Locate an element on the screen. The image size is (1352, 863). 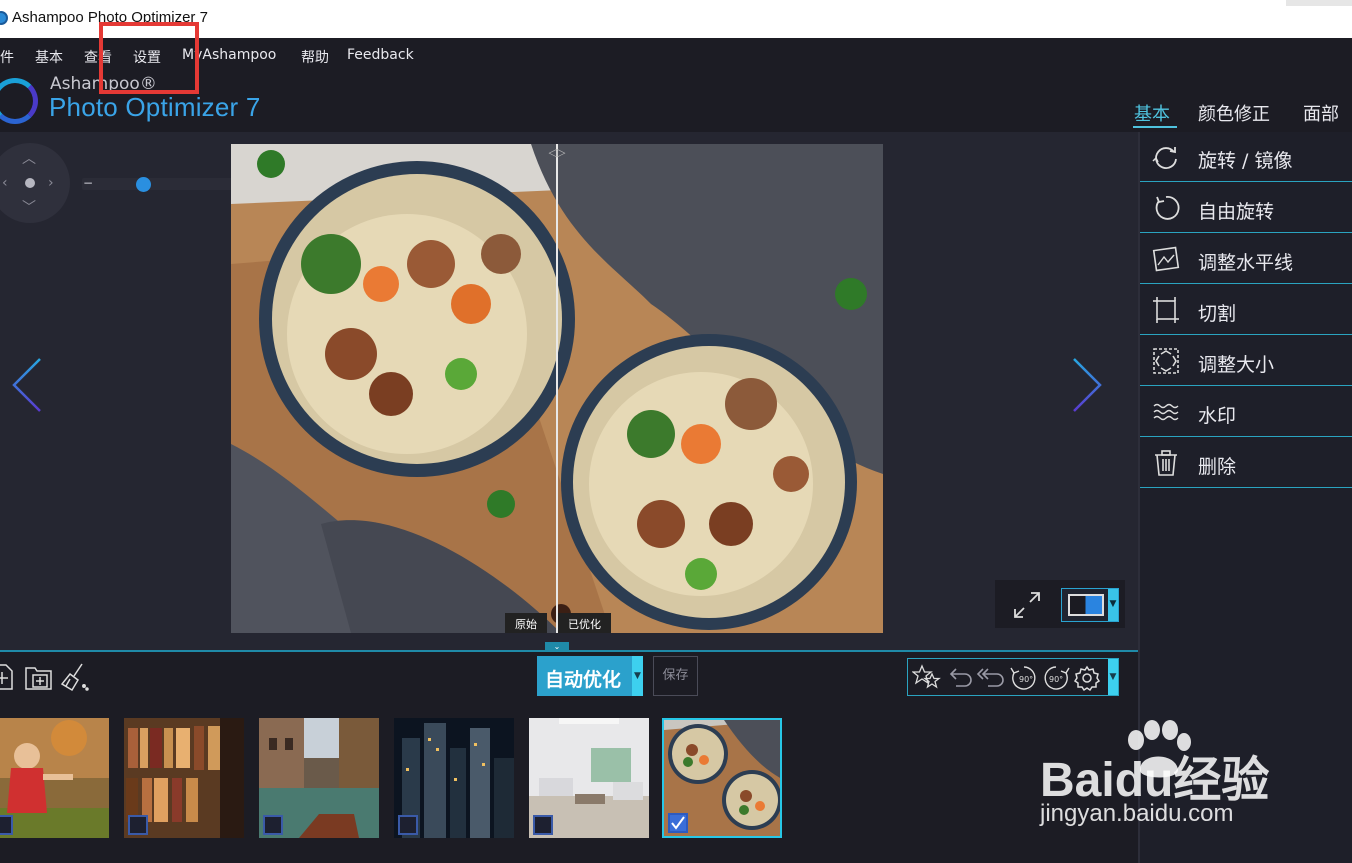
undo-icon is located at coordinates (959, 678).